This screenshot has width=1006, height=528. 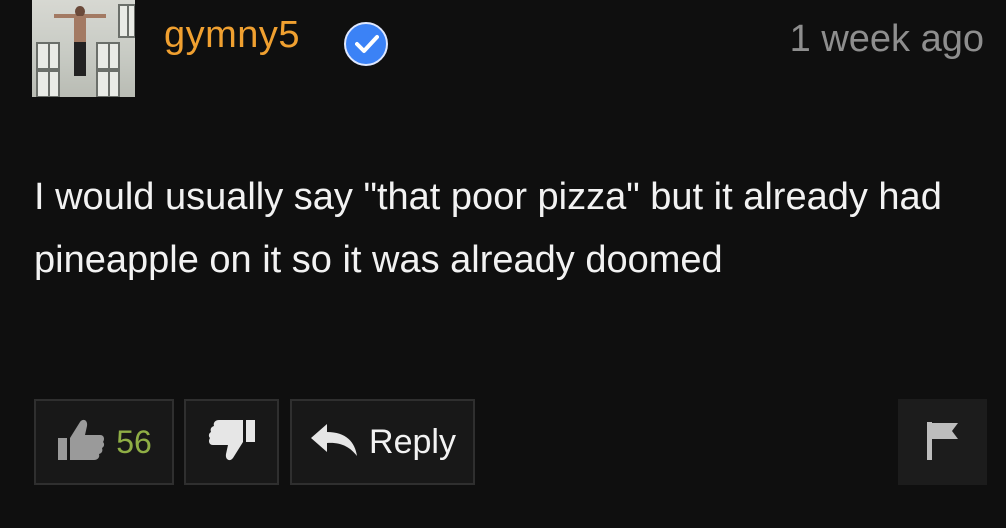 I want to click on reply-label: Reply, so click(x=412, y=441).